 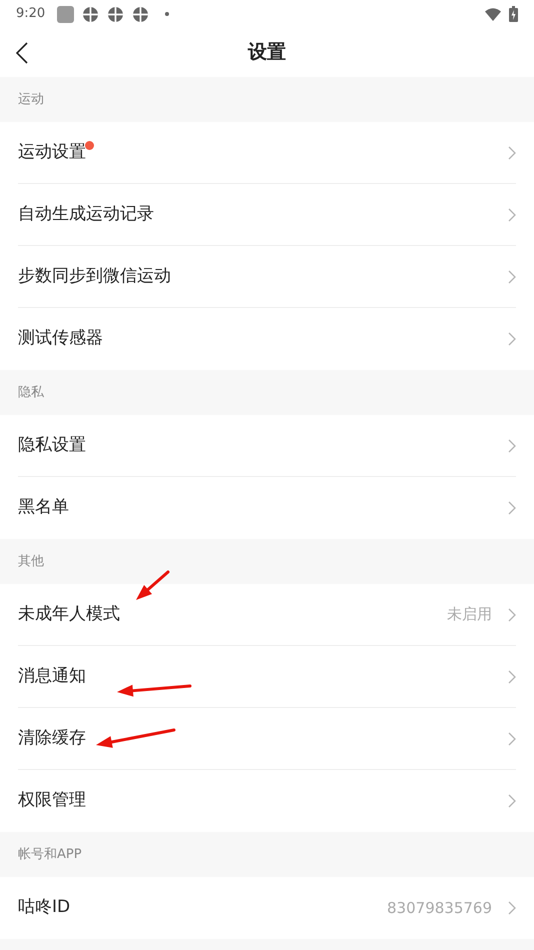 I want to click on wifi-icon, so click(x=493, y=14).